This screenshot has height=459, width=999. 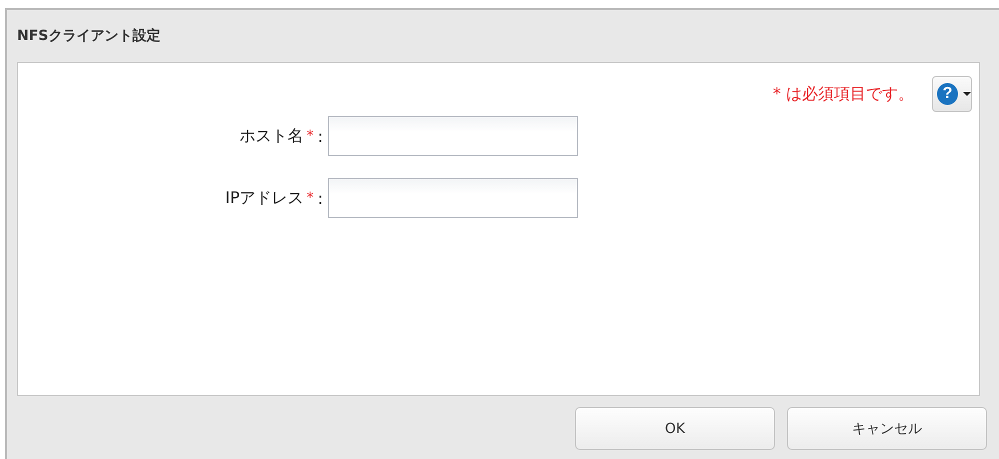 I want to click on help-button: ?, so click(x=952, y=94).